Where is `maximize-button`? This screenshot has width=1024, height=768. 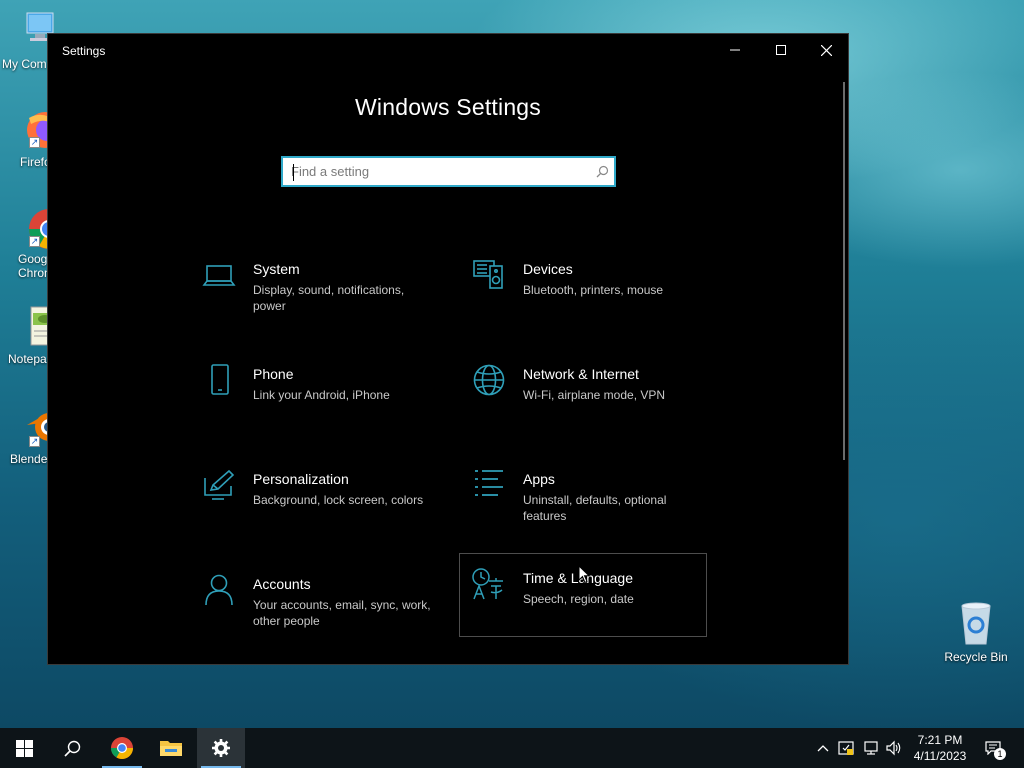 maximize-button is located at coordinates (781, 50).